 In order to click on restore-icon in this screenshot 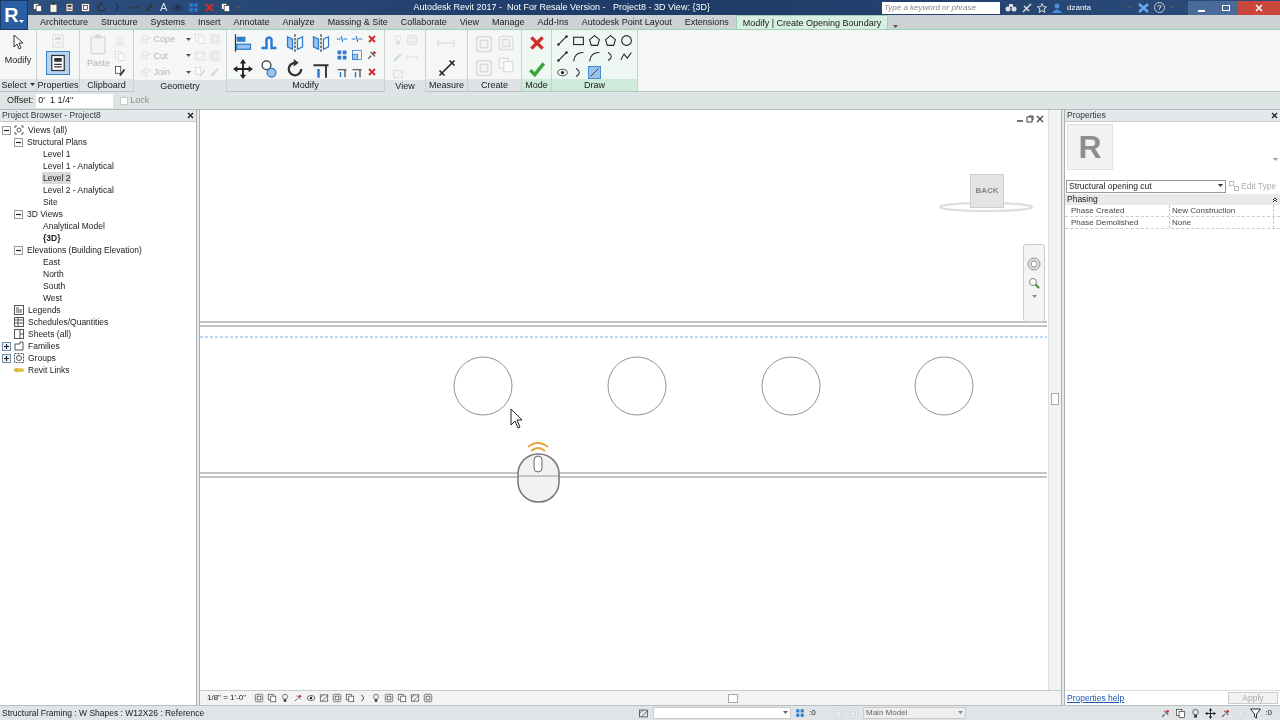, I will do `click(1030, 119)`.